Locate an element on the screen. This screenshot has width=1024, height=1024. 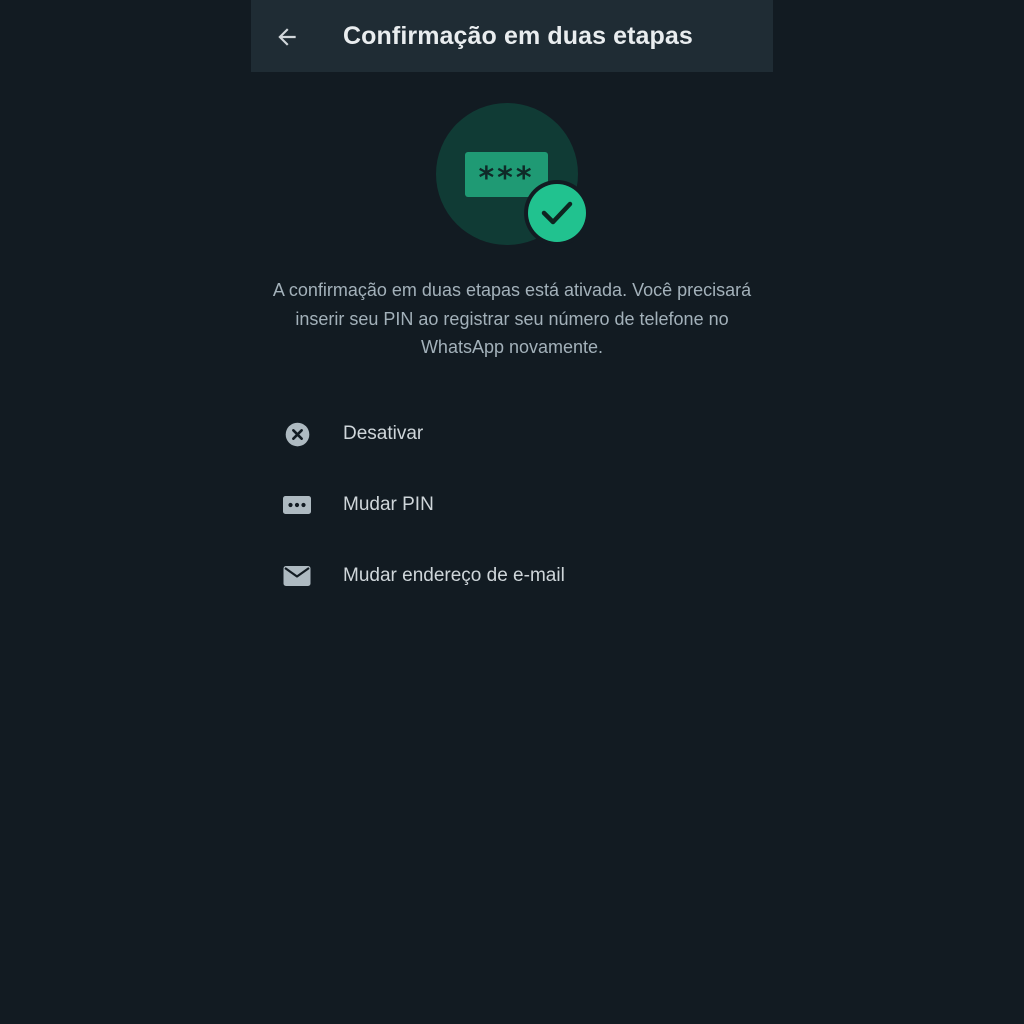
pin-mask-text: *** is located at coordinates (506, 178).